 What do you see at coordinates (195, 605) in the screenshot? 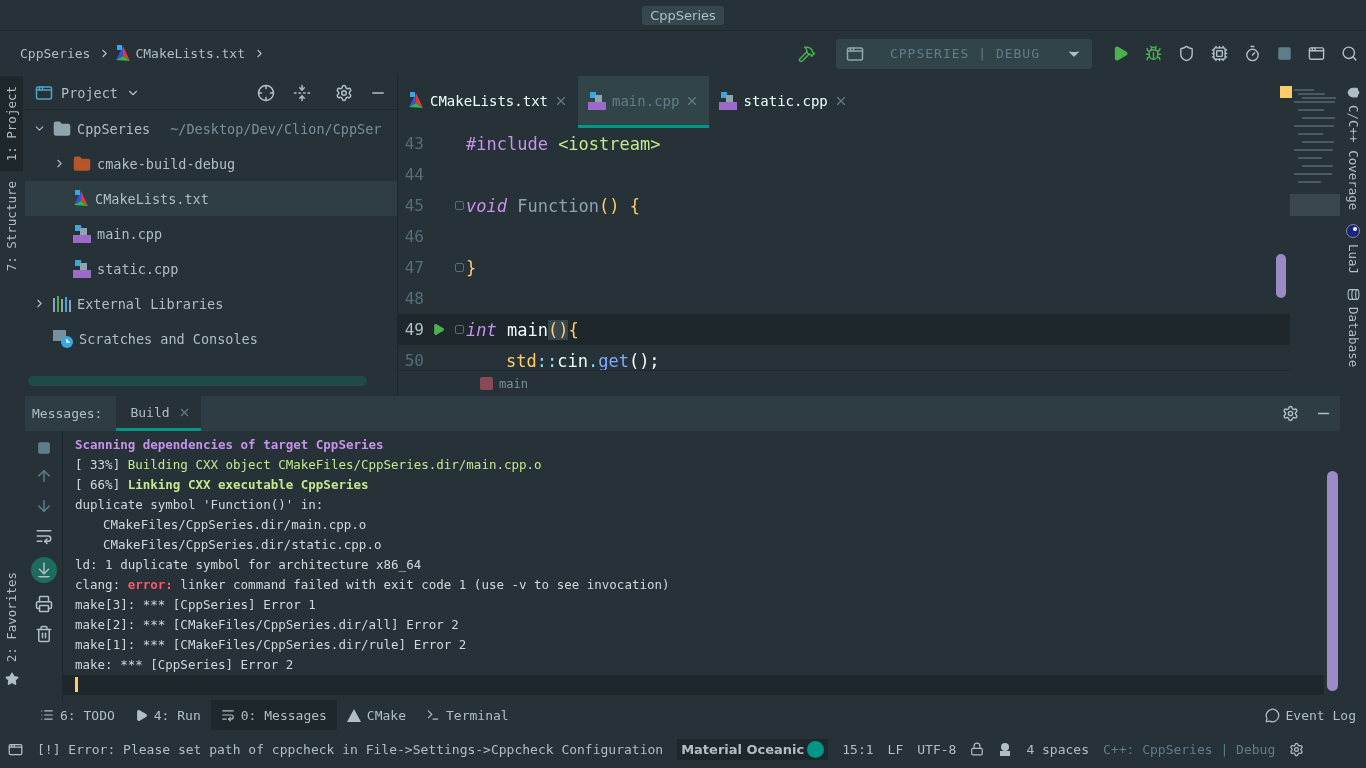
I see `output-line: make[3]: *** [CppSeries] Error 1` at bounding box center [195, 605].